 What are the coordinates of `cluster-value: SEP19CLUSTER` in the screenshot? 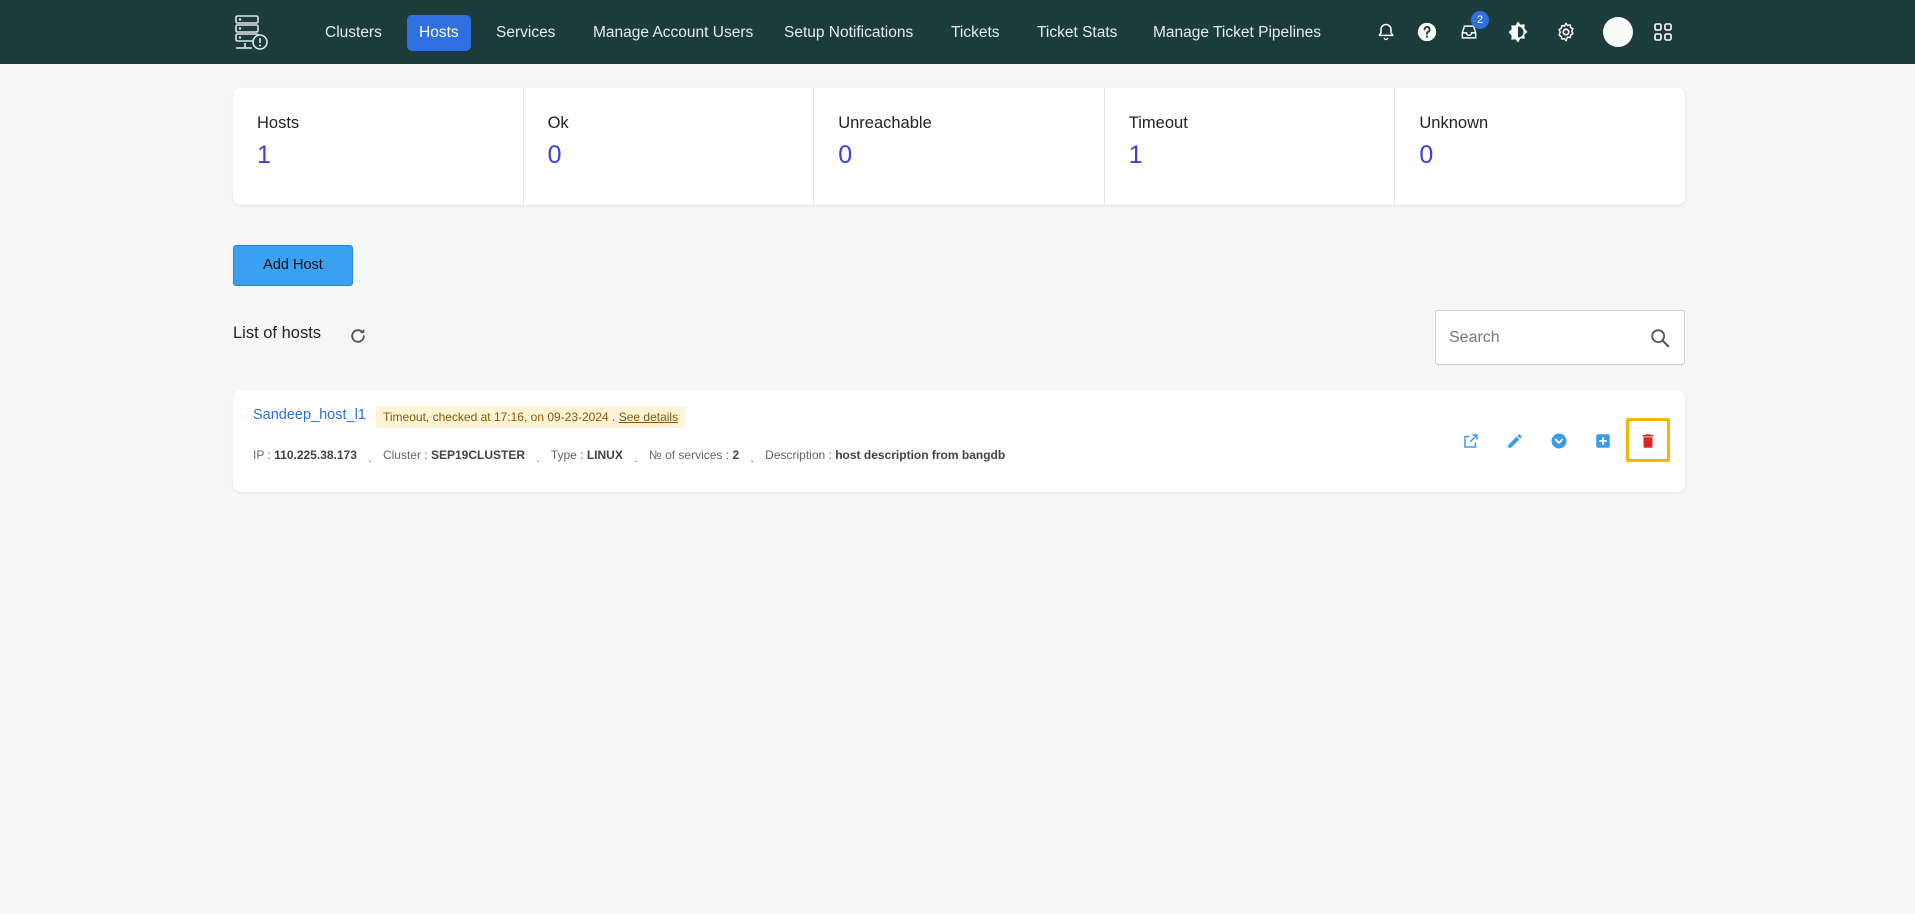 It's located at (477, 455).